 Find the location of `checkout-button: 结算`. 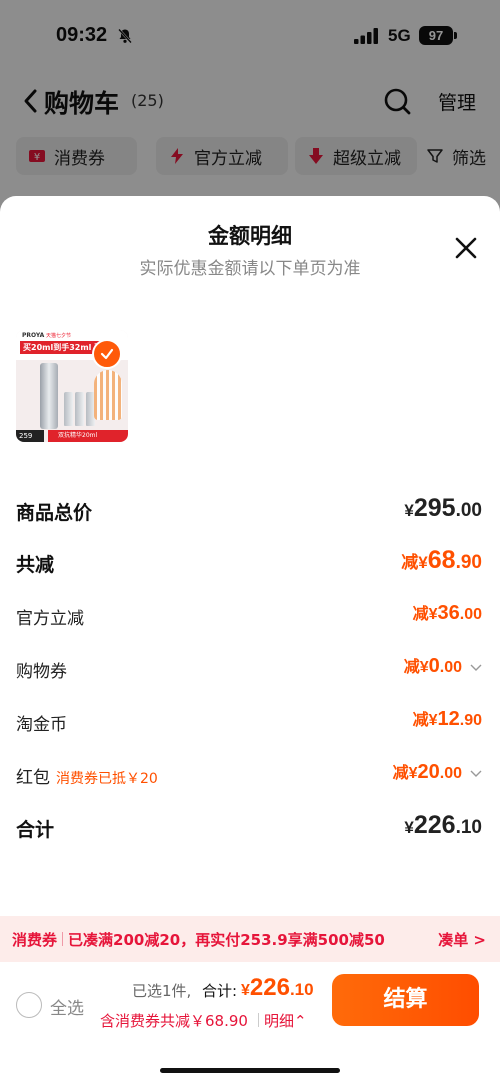

checkout-button: 结算 is located at coordinates (405, 1000).